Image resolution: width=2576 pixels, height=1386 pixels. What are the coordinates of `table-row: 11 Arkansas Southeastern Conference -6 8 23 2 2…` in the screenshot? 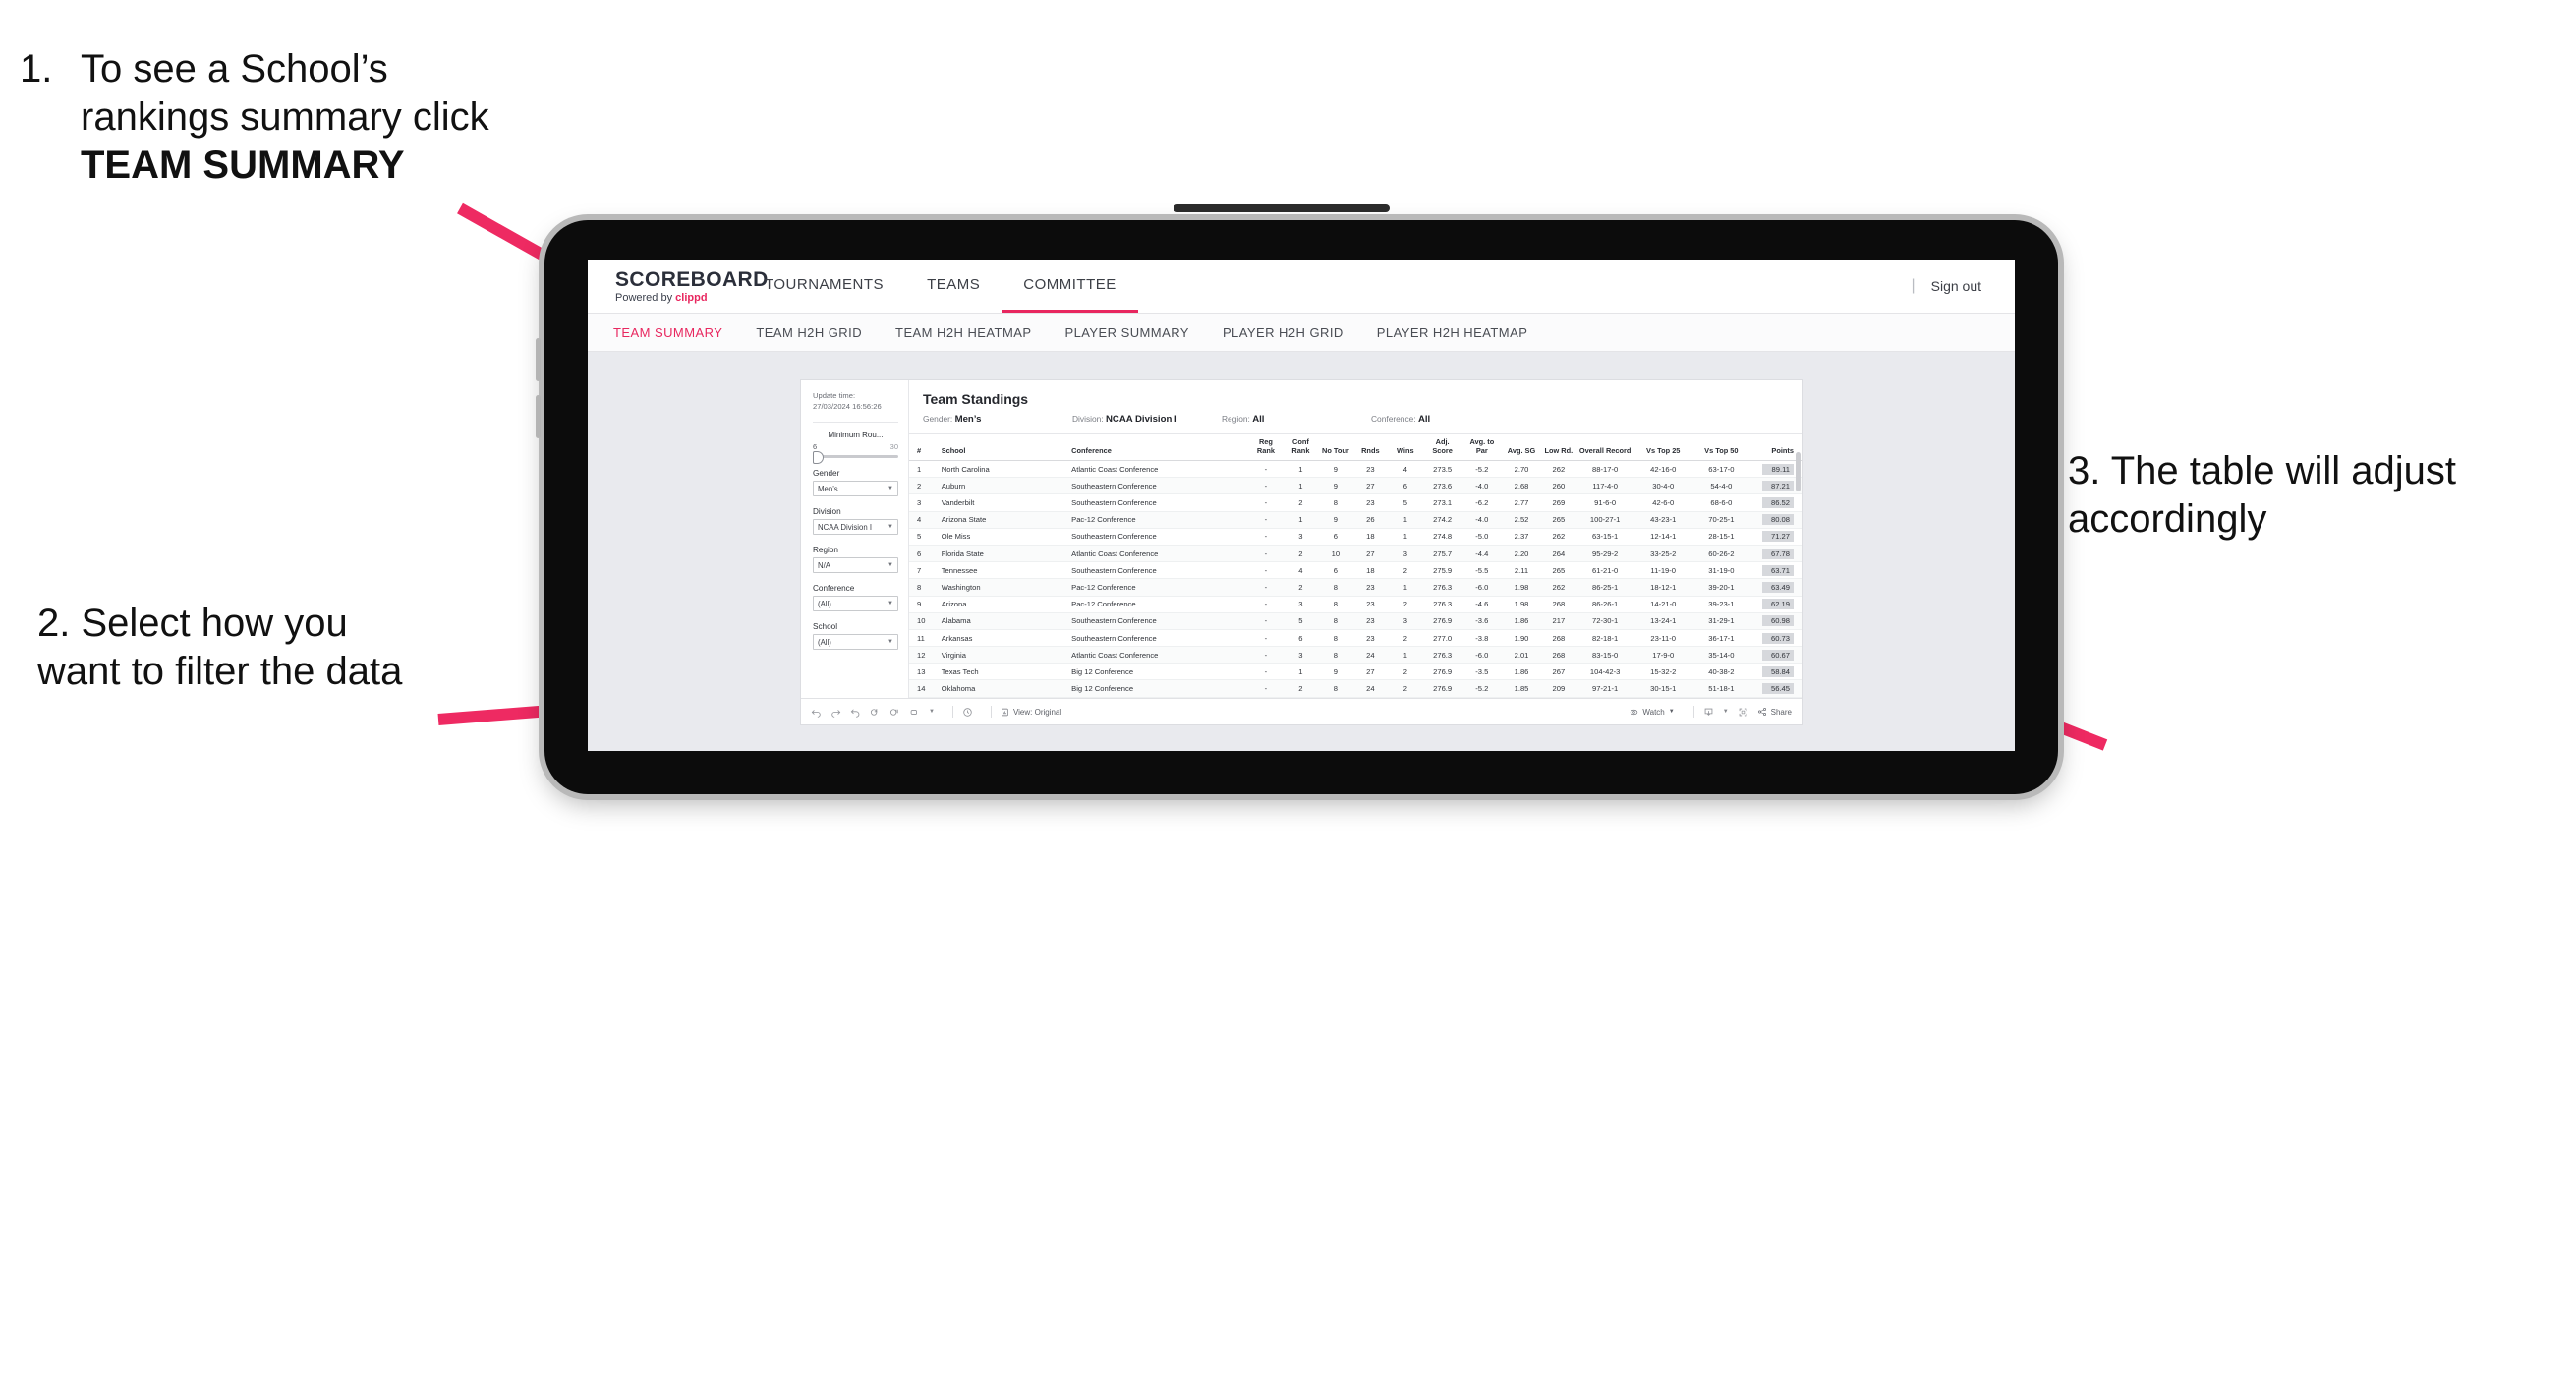 It's located at (1355, 638).